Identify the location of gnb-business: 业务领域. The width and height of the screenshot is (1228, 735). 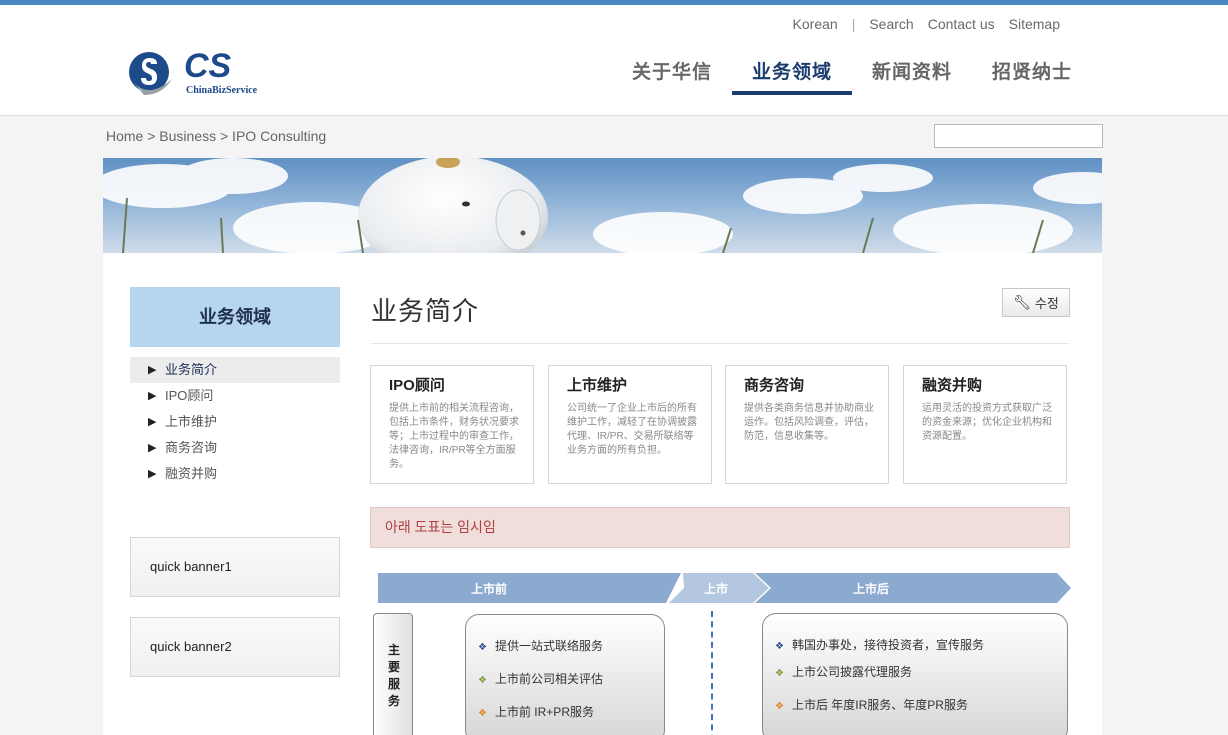
(792, 78).